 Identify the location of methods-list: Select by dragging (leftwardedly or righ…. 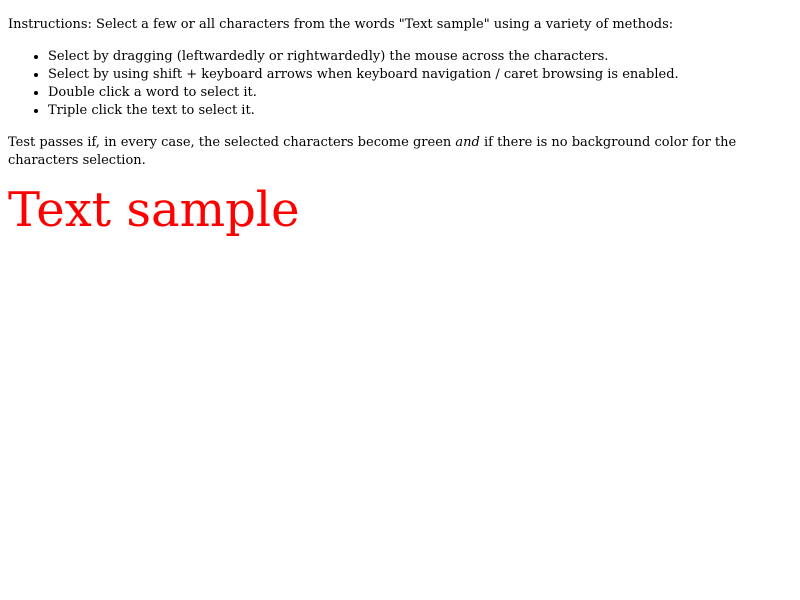
(400, 84).